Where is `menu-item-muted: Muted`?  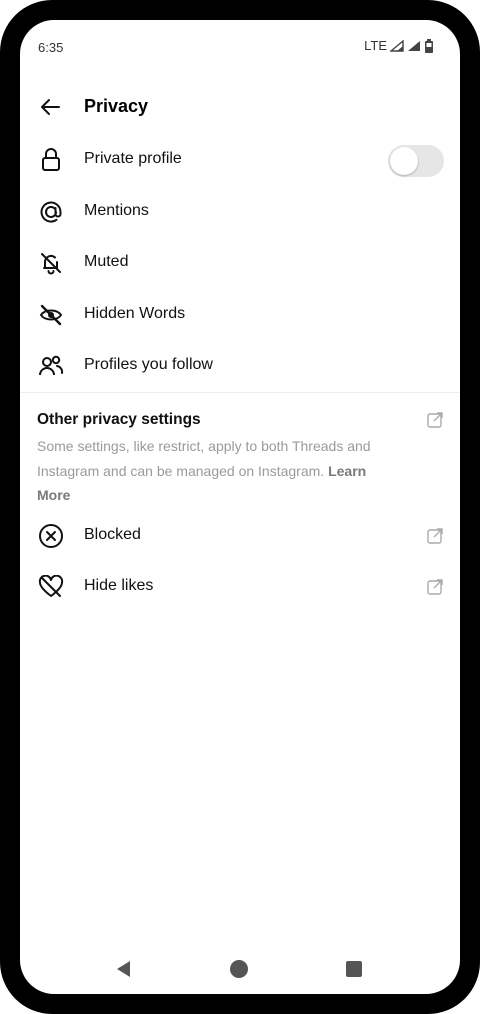 menu-item-muted: Muted is located at coordinates (240, 263).